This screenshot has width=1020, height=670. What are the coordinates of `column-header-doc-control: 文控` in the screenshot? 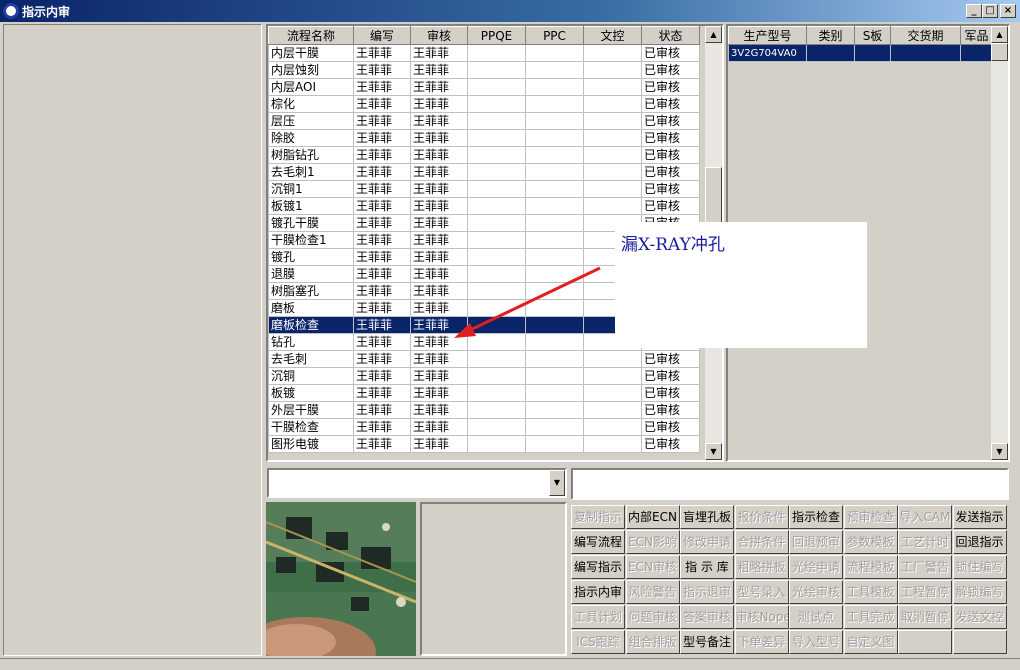 It's located at (612, 35).